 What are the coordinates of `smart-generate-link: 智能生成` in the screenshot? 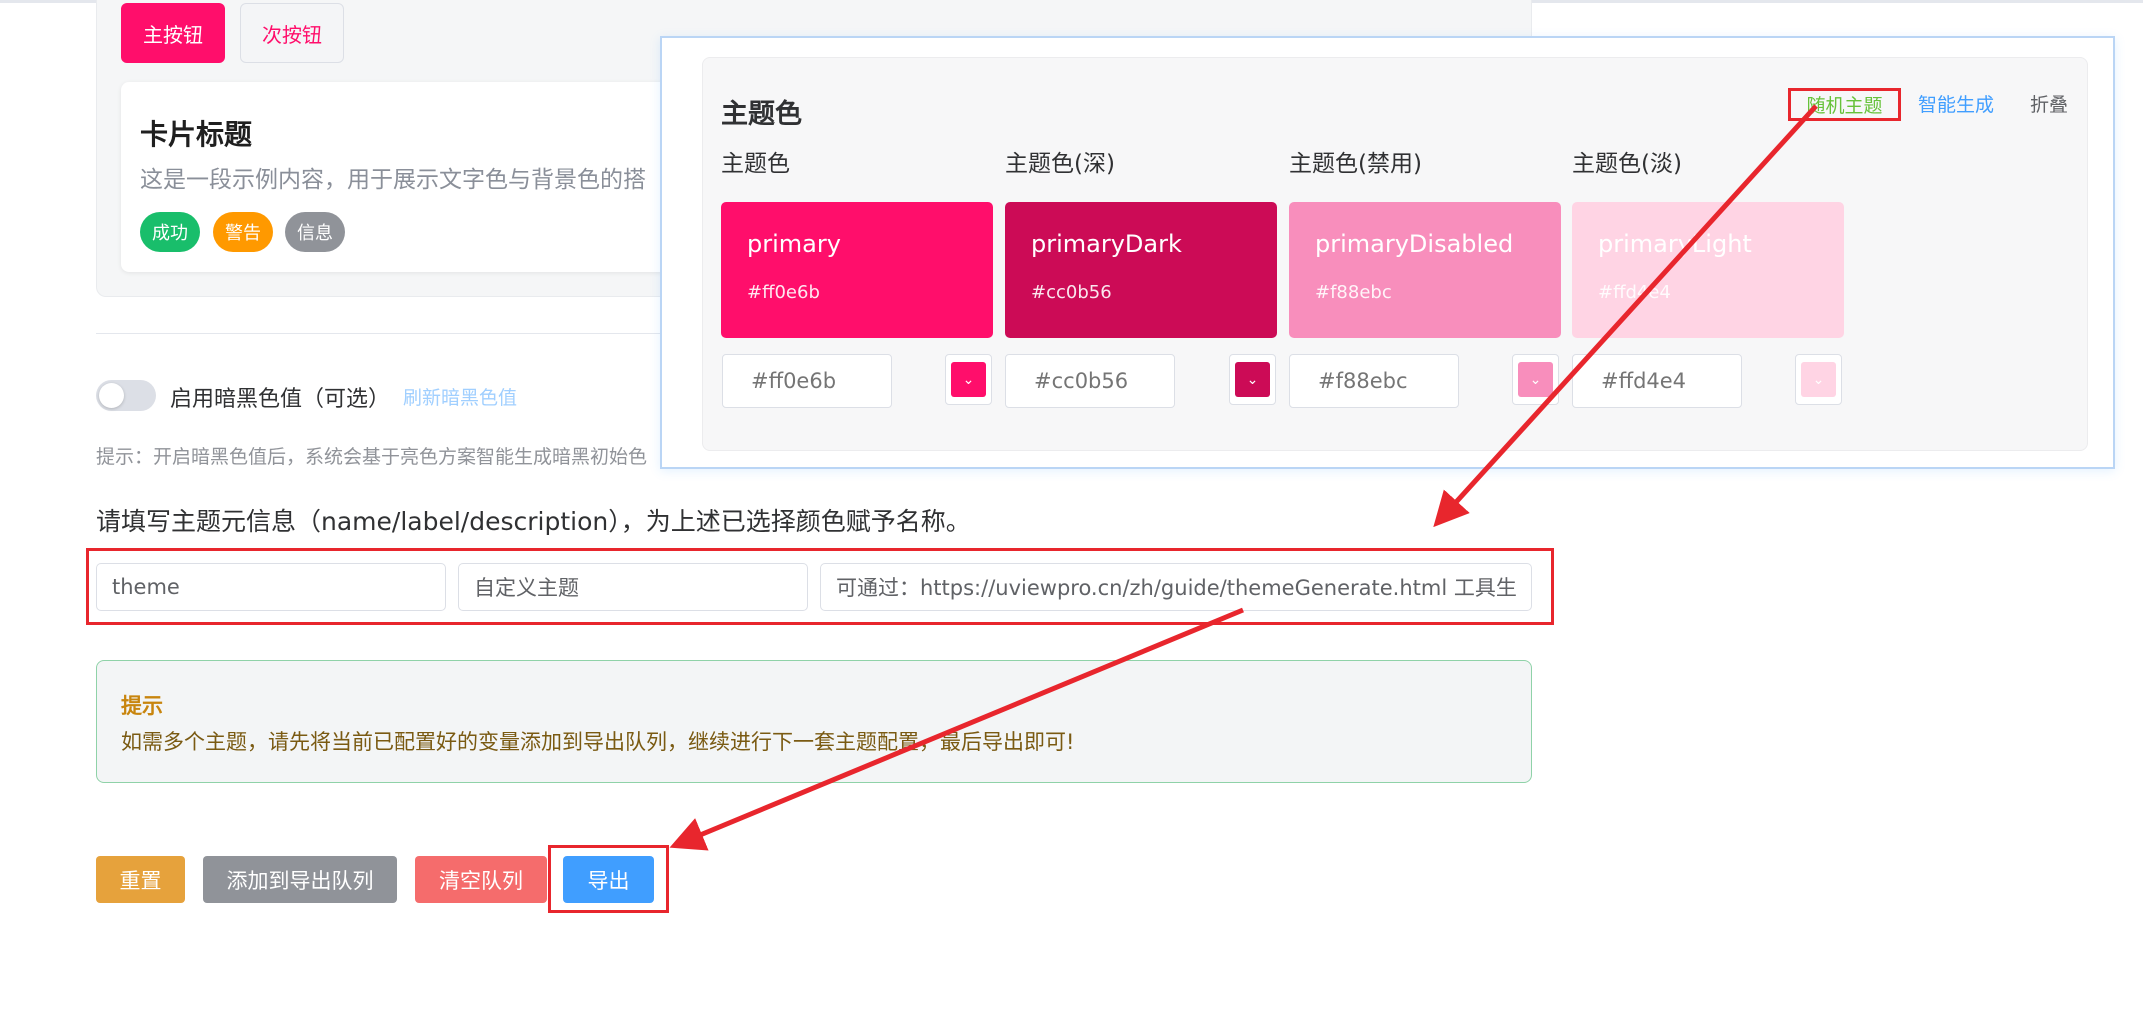 It's located at (1956, 103).